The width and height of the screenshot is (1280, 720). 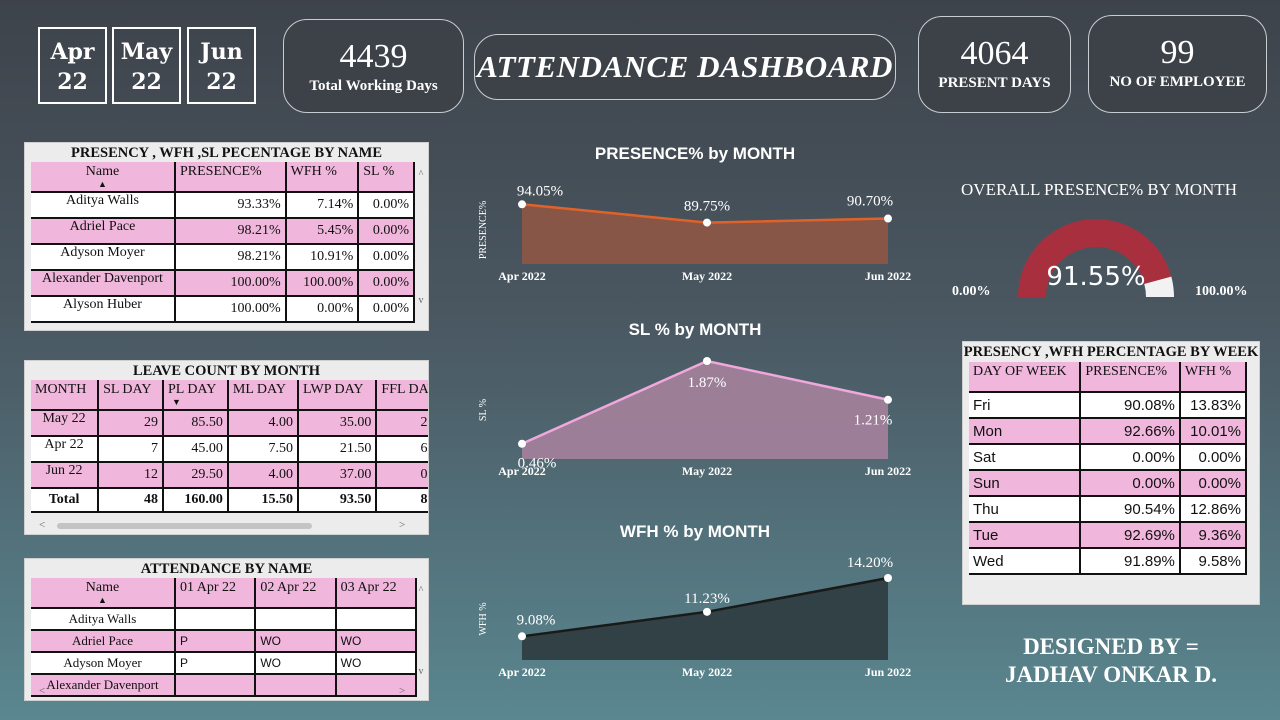 I want to click on table-row: Wed 91.89% 9.58%, so click(x=1108, y=561).